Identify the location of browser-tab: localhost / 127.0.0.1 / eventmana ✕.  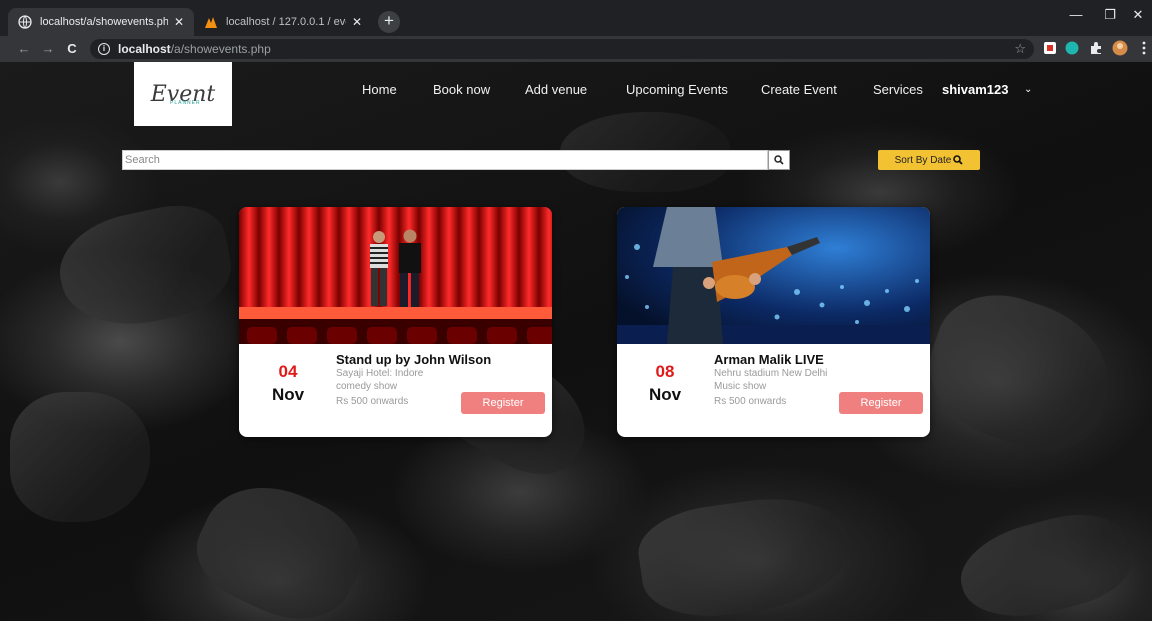
(283, 22).